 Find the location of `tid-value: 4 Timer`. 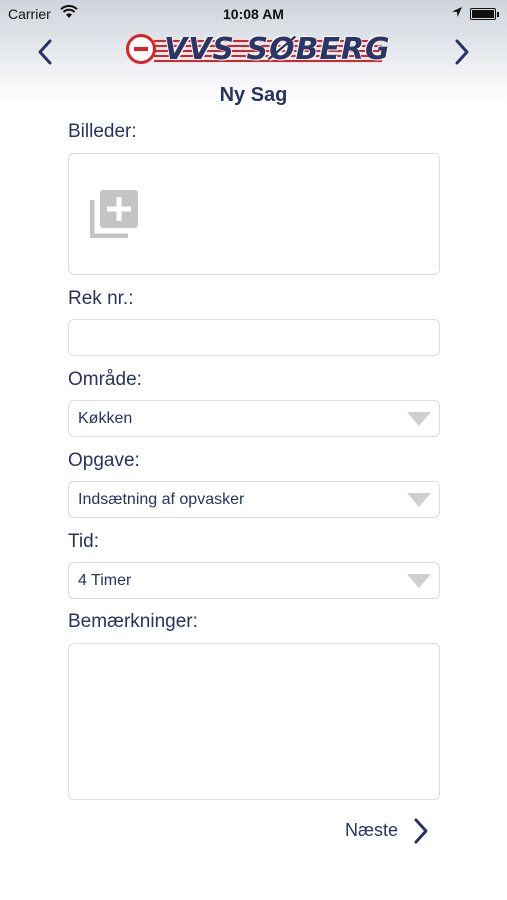

tid-value: 4 Timer is located at coordinates (105, 580).